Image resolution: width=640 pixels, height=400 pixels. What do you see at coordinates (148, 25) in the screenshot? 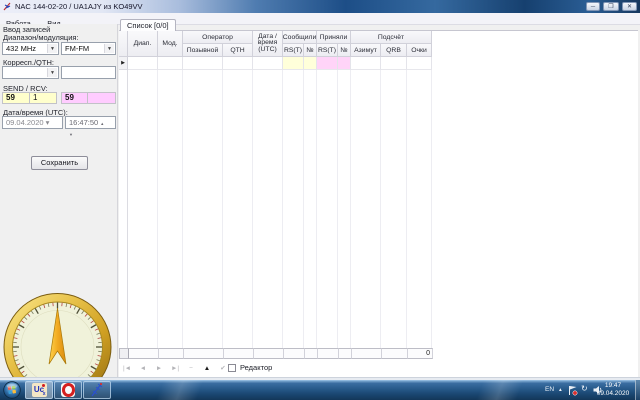
I see `tab-list: Список [0/0]` at bounding box center [148, 25].